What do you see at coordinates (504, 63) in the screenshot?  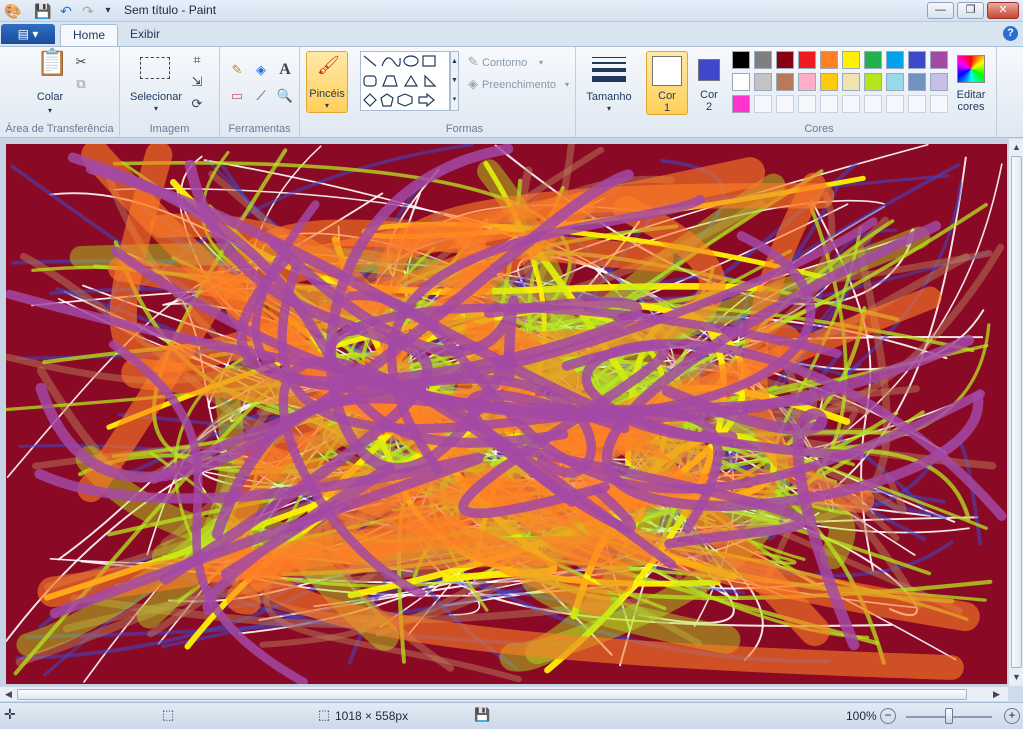 I see `outline-button: Contorno` at bounding box center [504, 63].